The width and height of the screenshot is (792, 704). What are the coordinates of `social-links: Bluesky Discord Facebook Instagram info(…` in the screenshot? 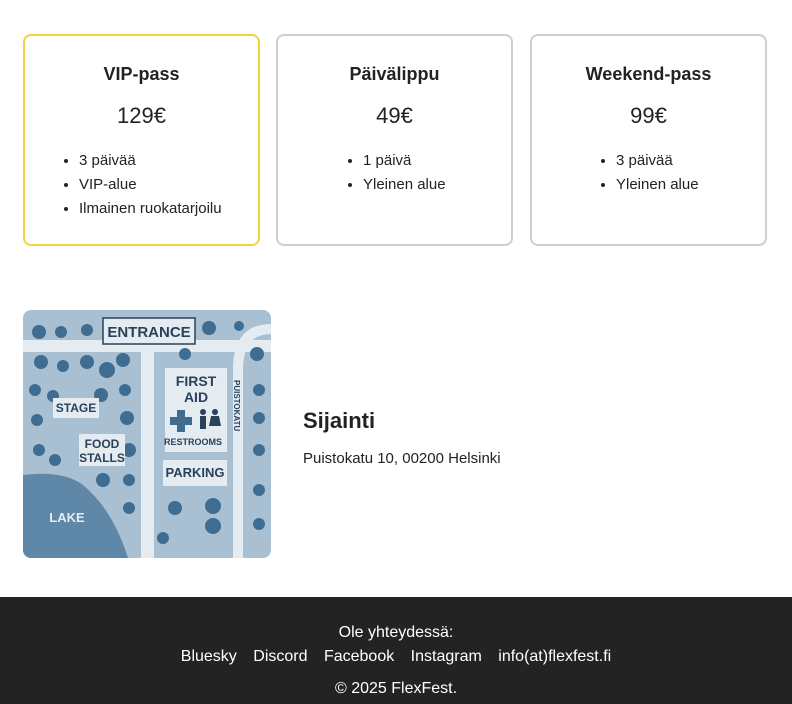 It's located at (396, 657).